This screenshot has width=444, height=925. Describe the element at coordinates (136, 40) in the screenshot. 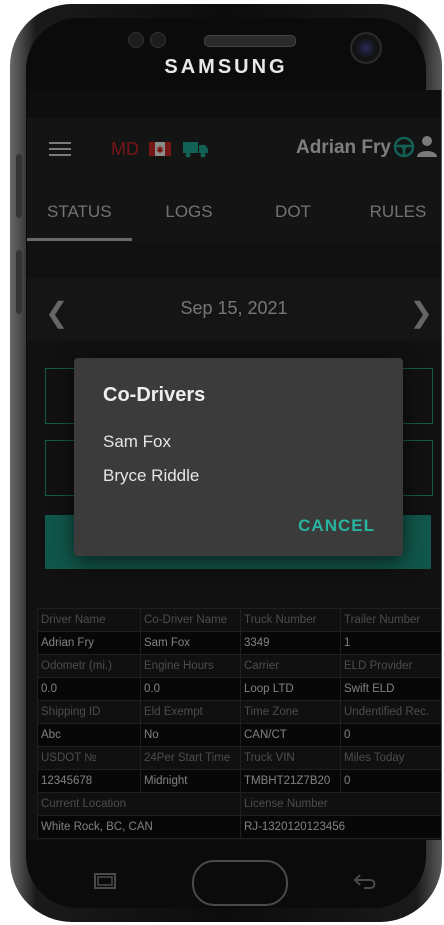

I see `proximity-sensor` at that location.